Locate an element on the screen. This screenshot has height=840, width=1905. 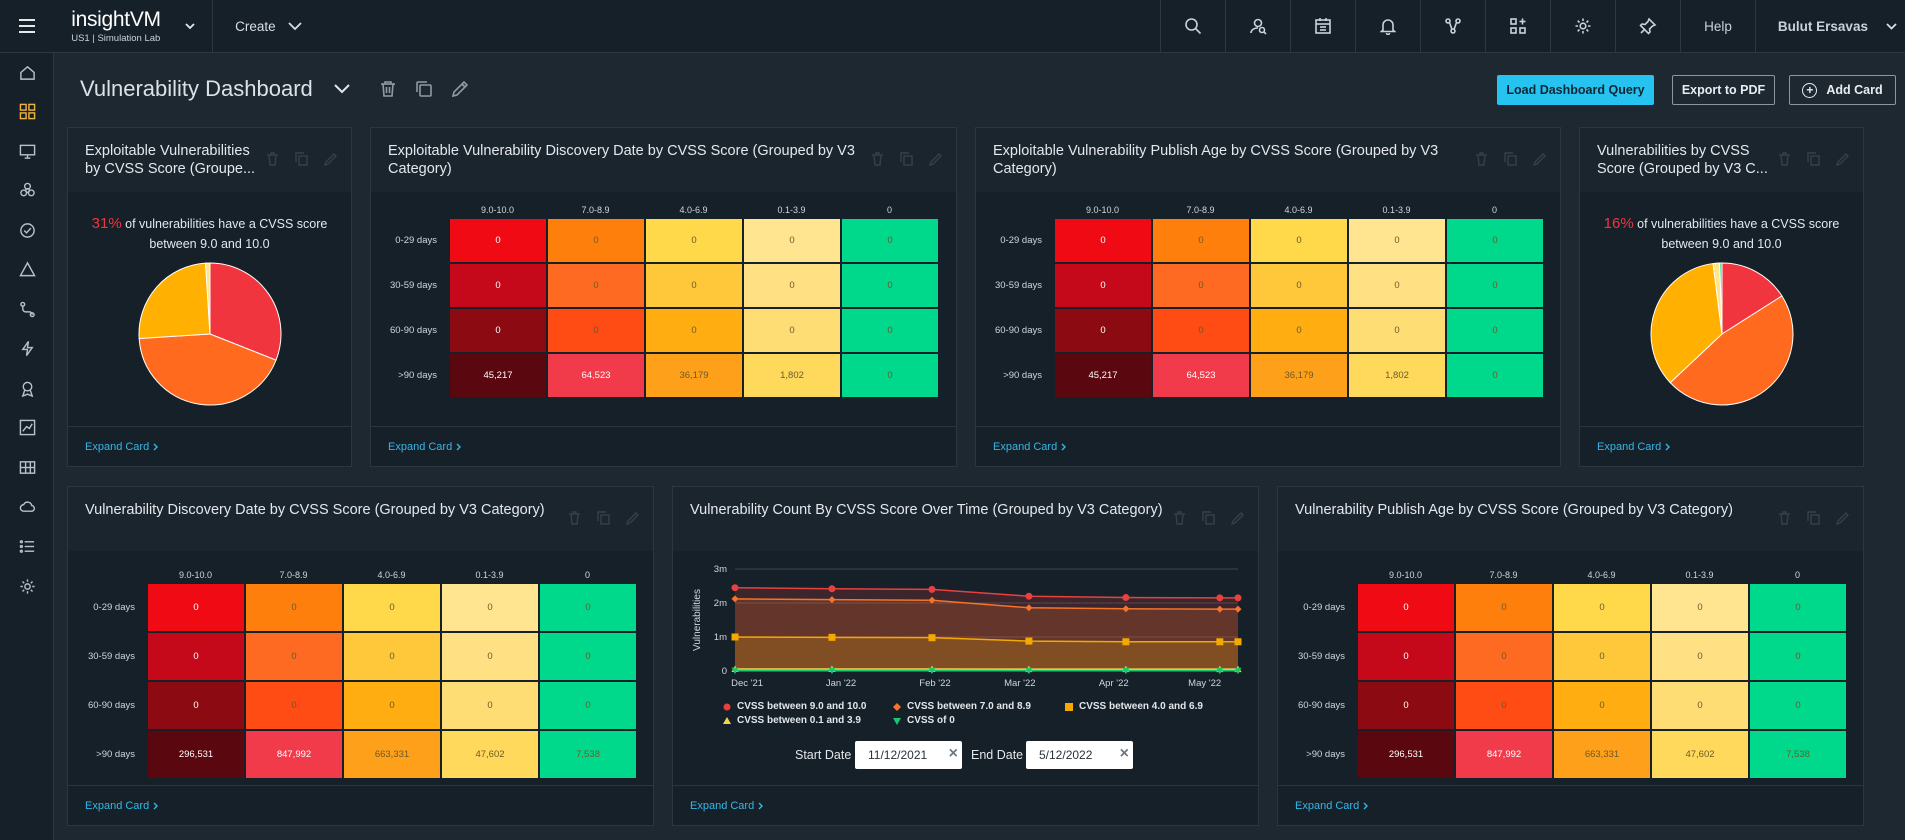
calendar-icon is located at coordinates (1322, 26).